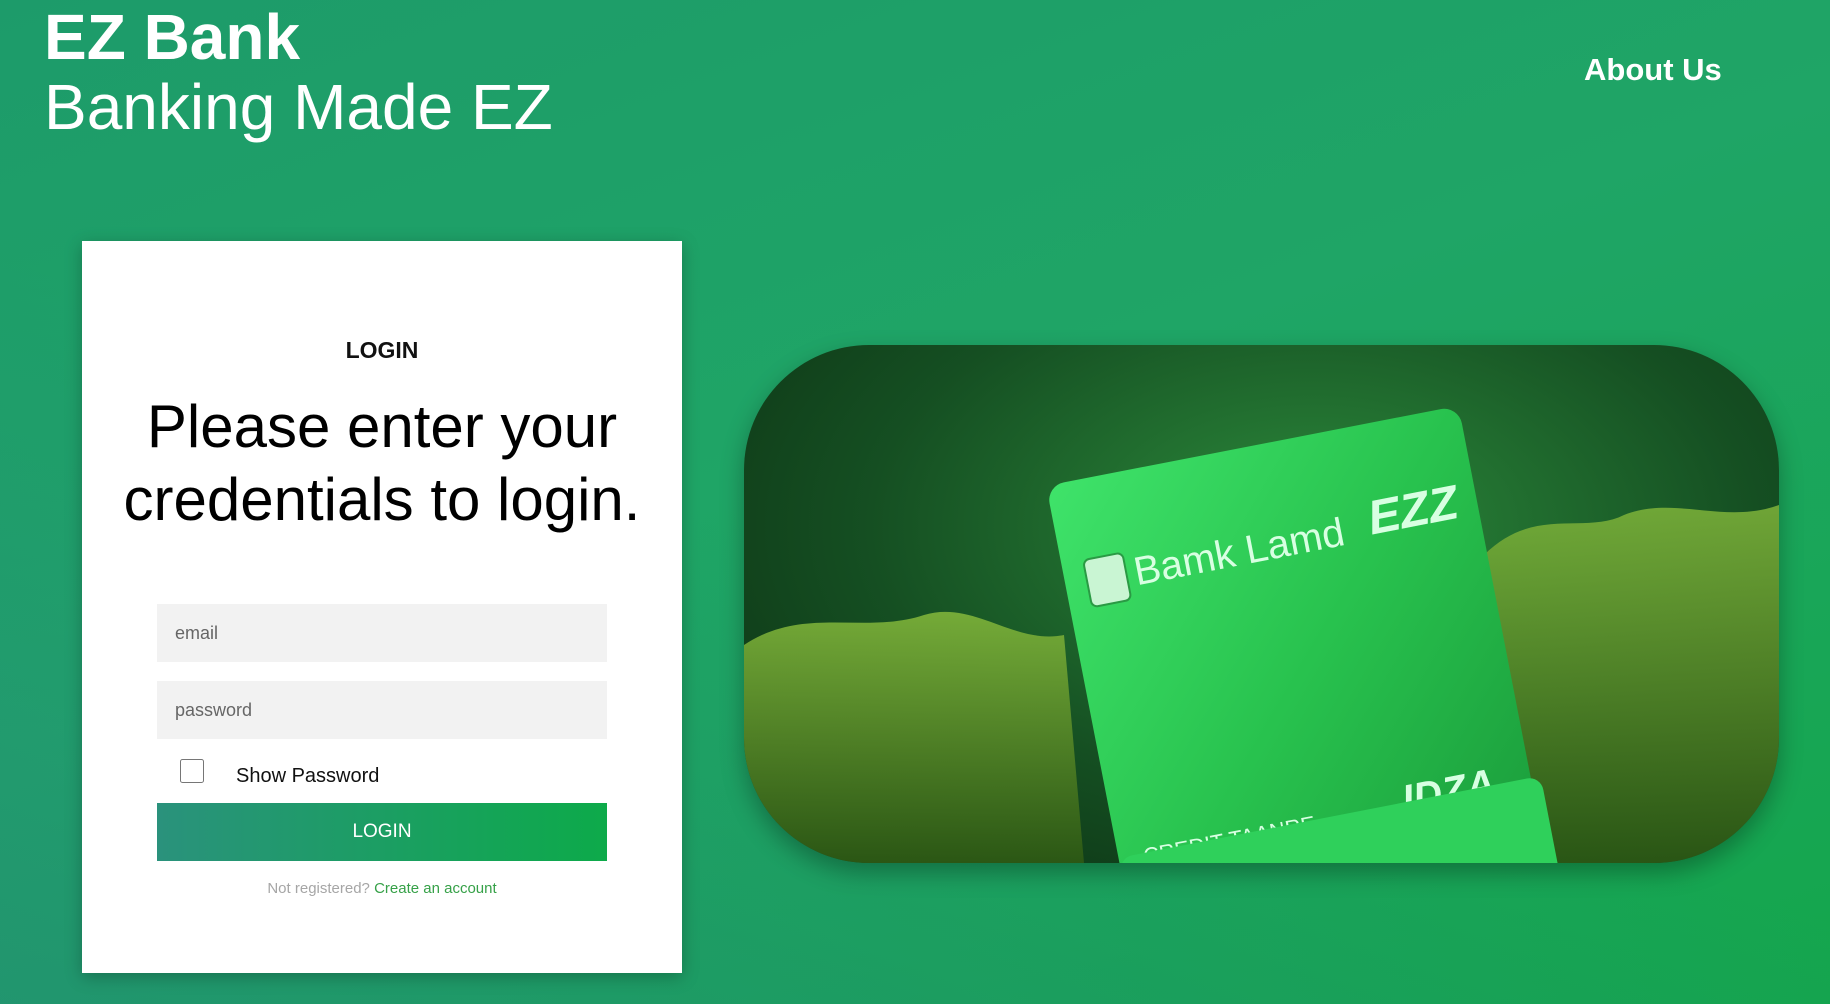 Image resolution: width=1830 pixels, height=1004 pixels. I want to click on password-input, so click(382, 710).